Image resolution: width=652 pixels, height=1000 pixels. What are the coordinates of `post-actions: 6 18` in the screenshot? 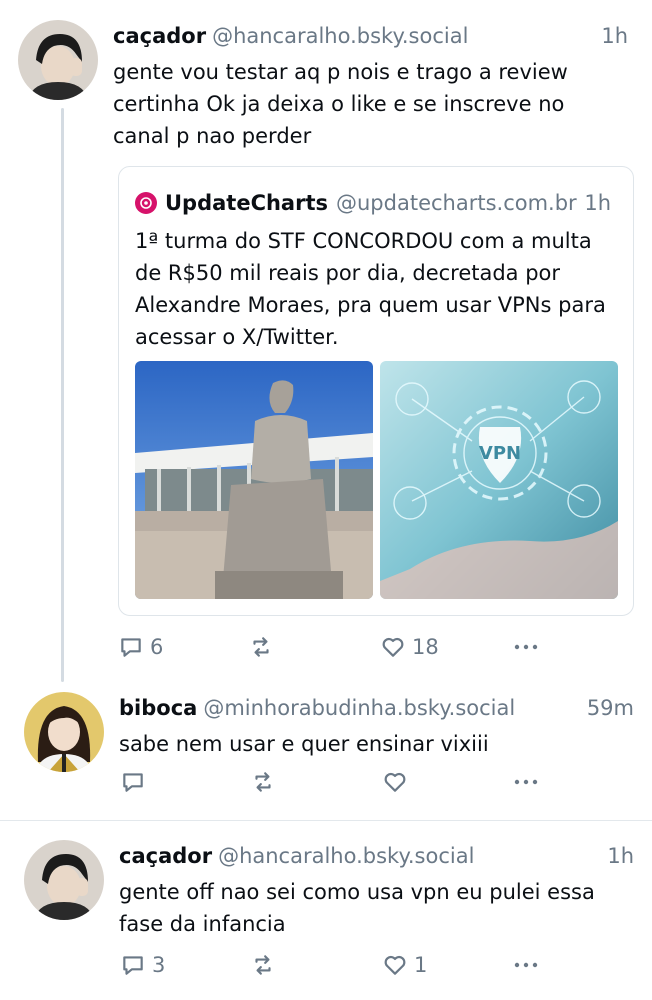 It's located at (368, 649).